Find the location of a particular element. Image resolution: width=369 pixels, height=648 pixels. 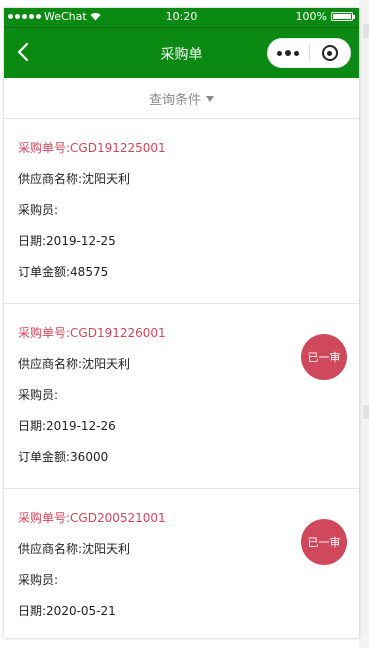

query-conditions-toggle: 查询条件 is located at coordinates (181, 98).